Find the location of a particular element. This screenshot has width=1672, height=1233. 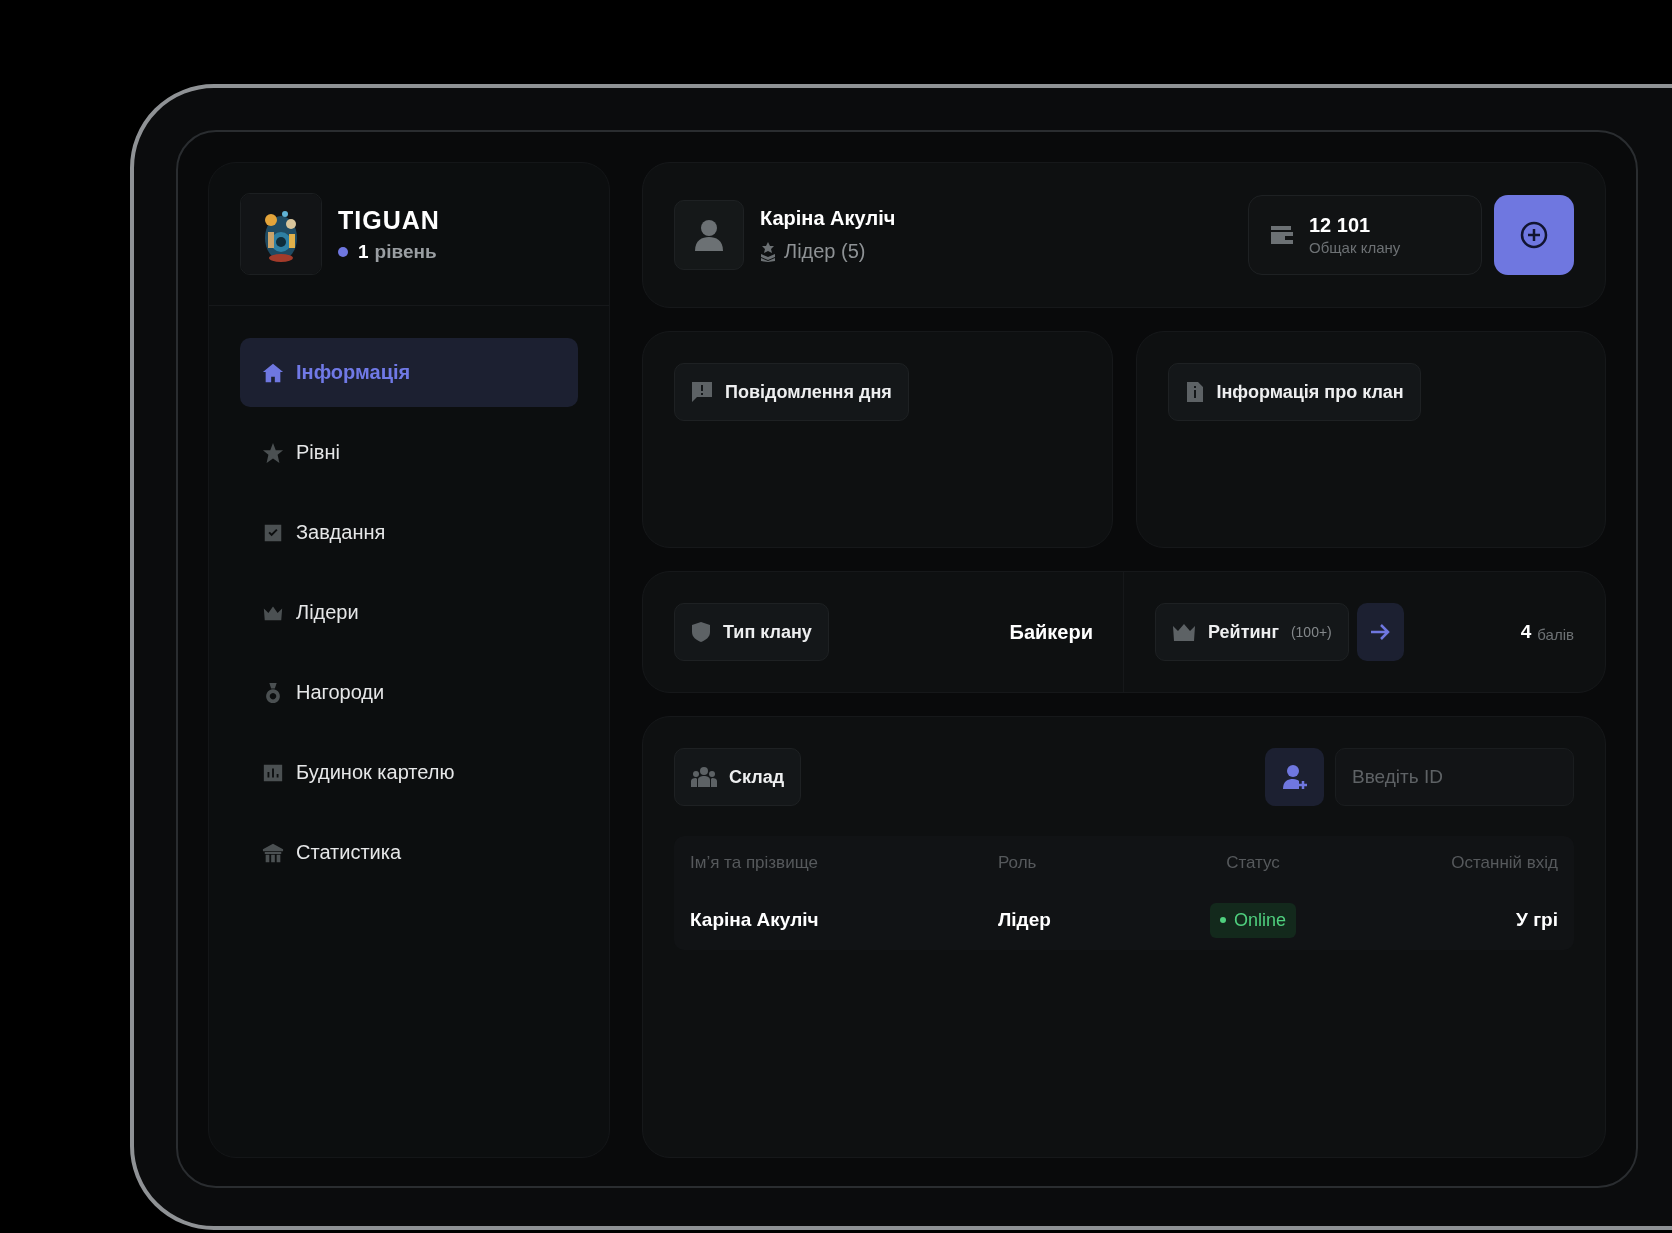

house-icon is located at coordinates (273, 852).